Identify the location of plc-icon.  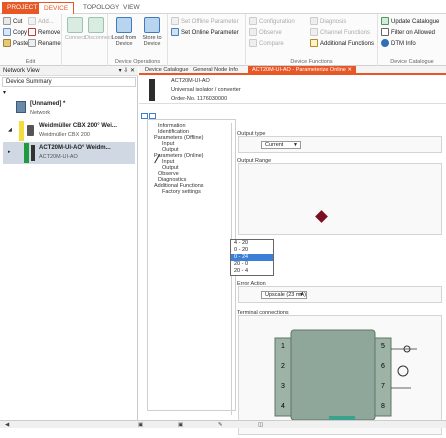
(30, 130).